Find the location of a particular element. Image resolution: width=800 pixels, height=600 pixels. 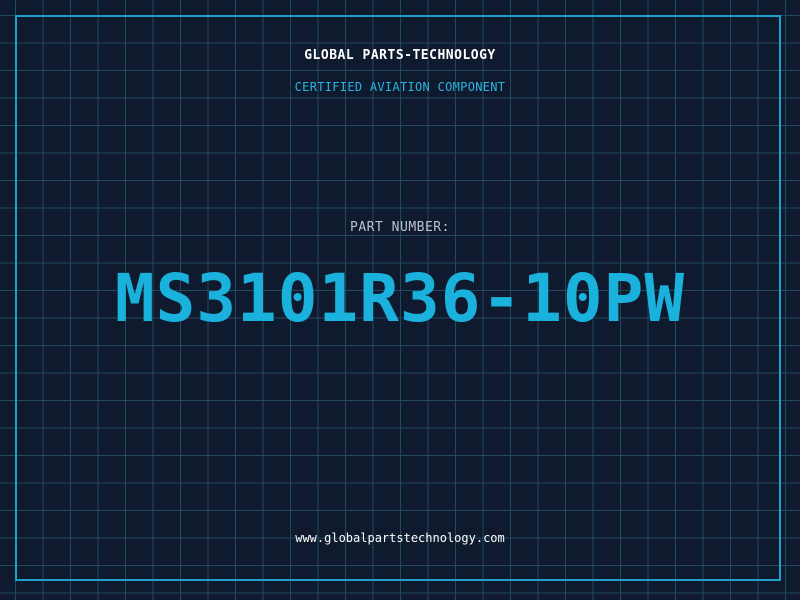

tagline: CERTIFIED AVIATION COMPONENT is located at coordinates (400, 87).